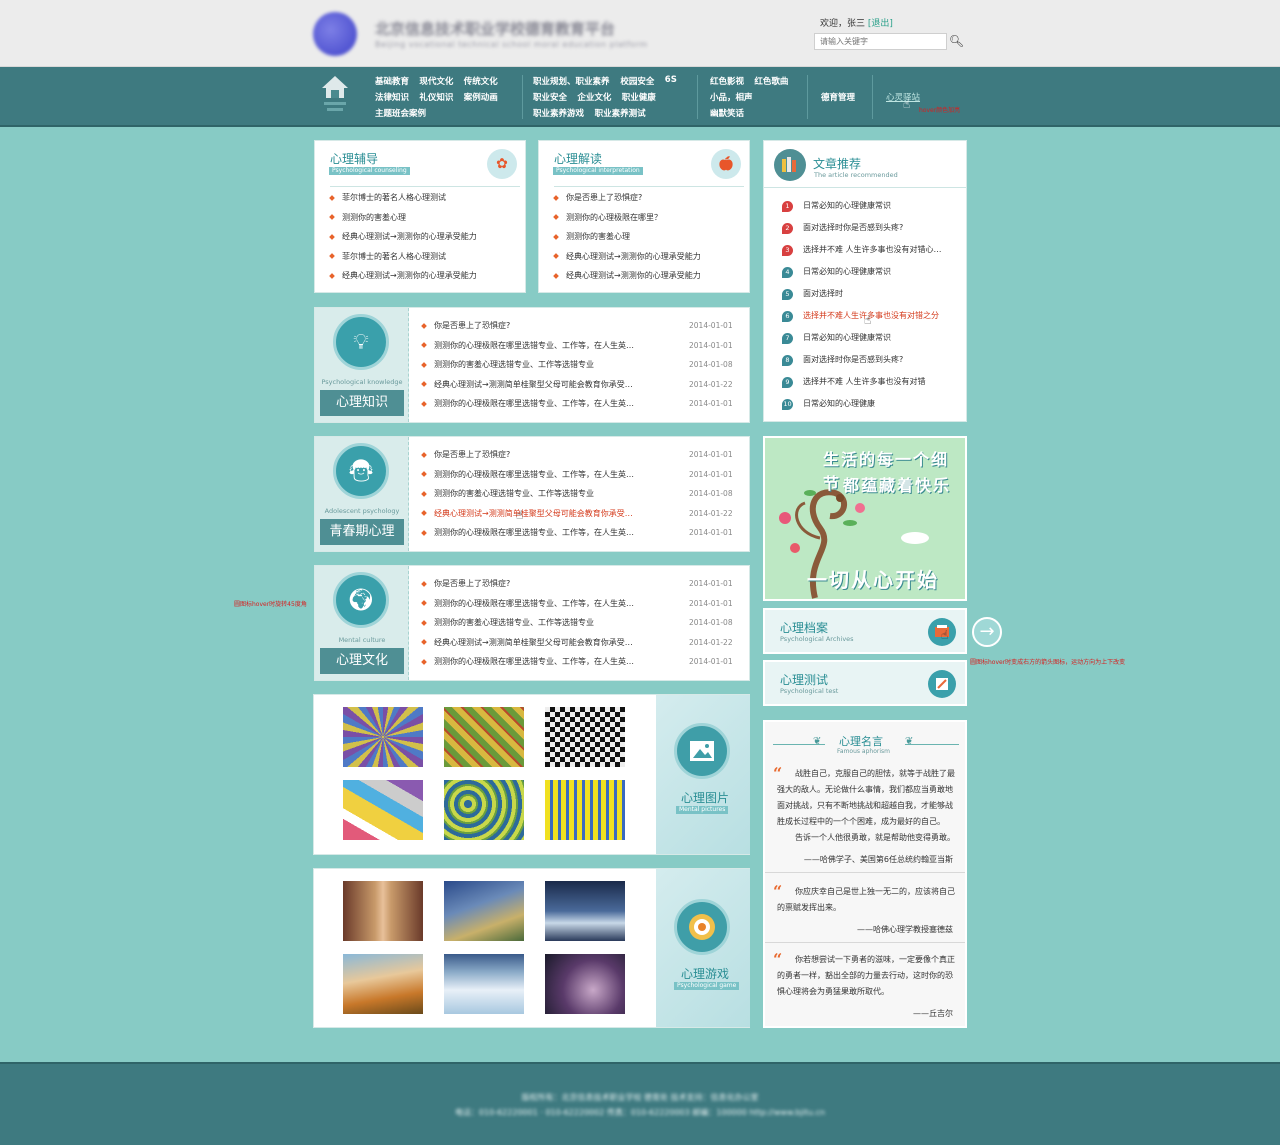 The image size is (1280, 1145). Describe the element at coordinates (860, 316) in the screenshot. I see `list-item: 6 选择并不难人生许多事也没有对错之分` at that location.